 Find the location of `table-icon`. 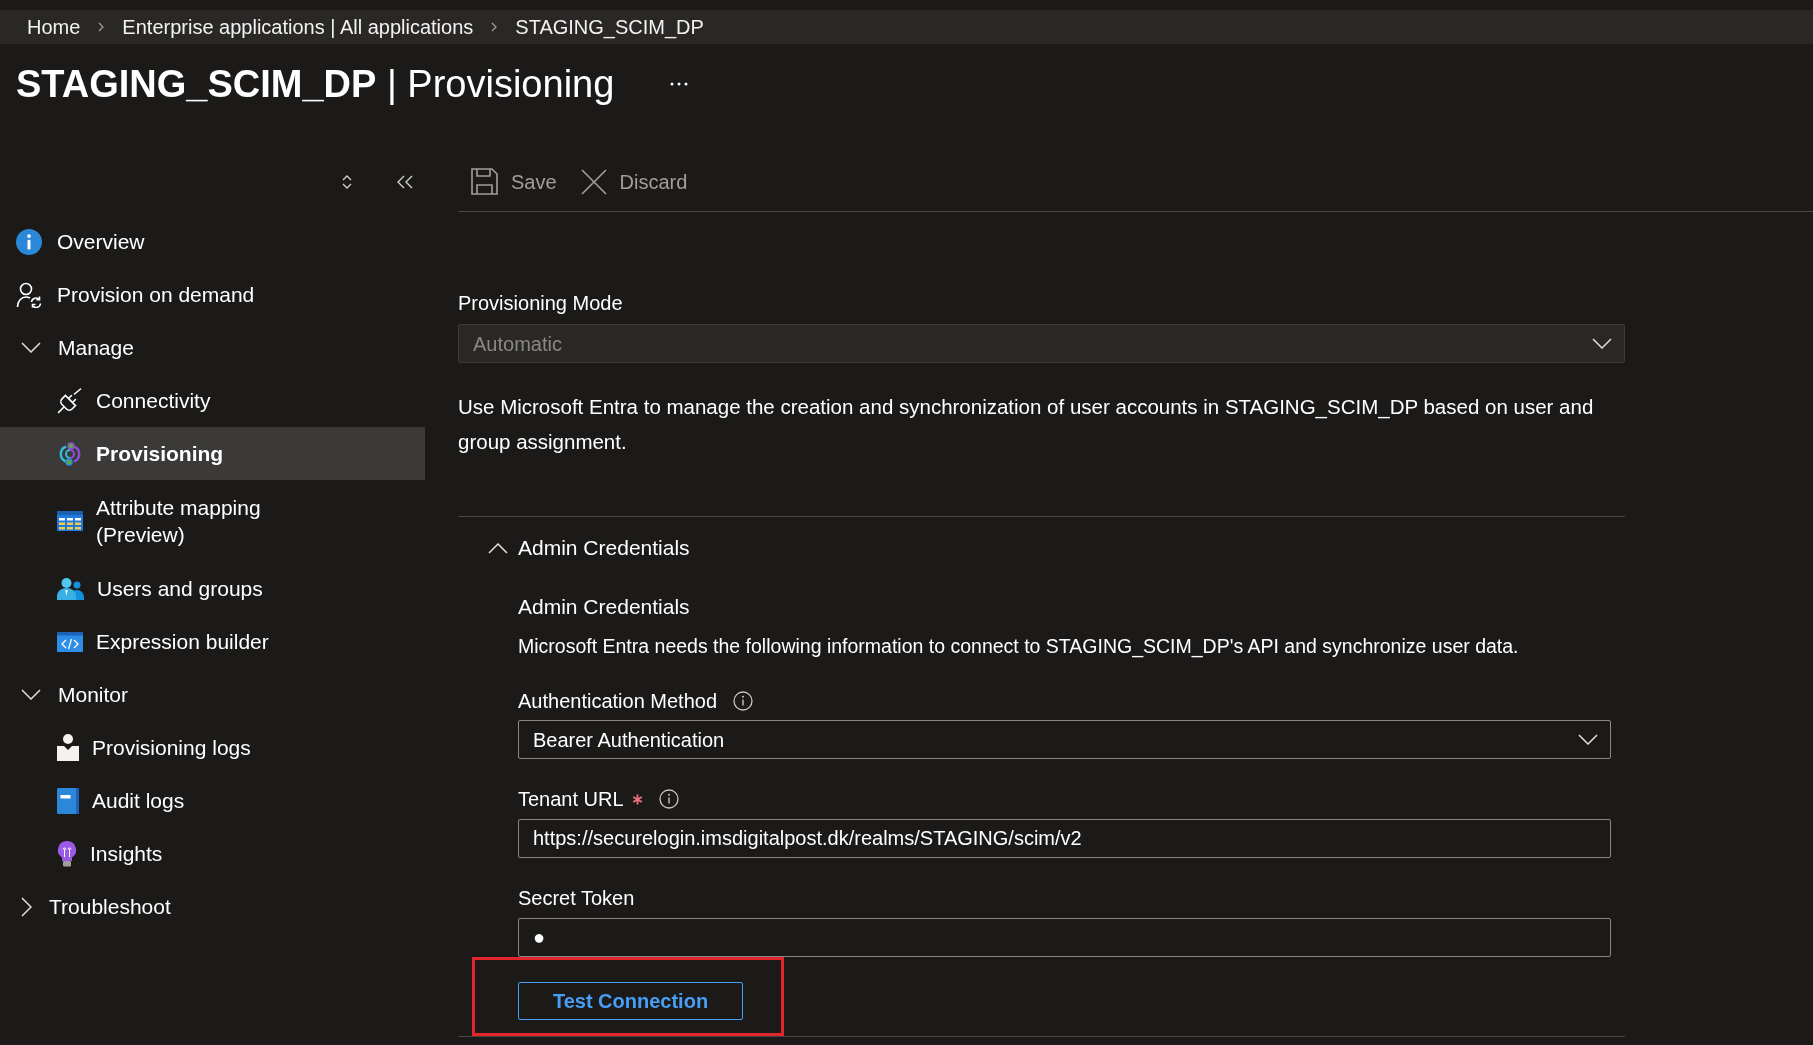

table-icon is located at coordinates (70, 521).